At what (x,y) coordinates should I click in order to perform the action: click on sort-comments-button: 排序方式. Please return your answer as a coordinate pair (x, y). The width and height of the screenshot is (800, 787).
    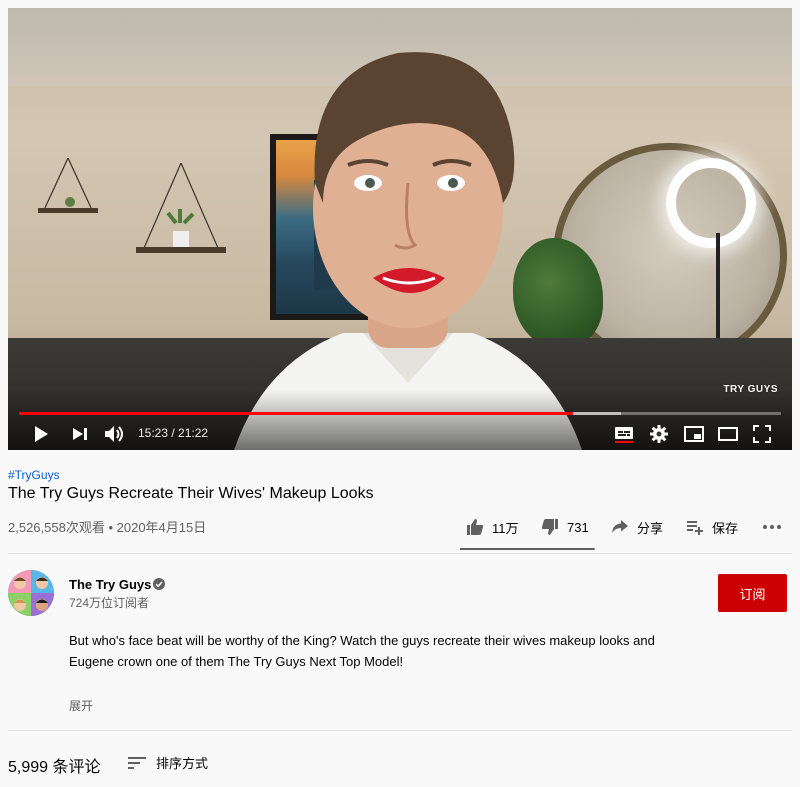
    Looking at the image, I should click on (168, 762).